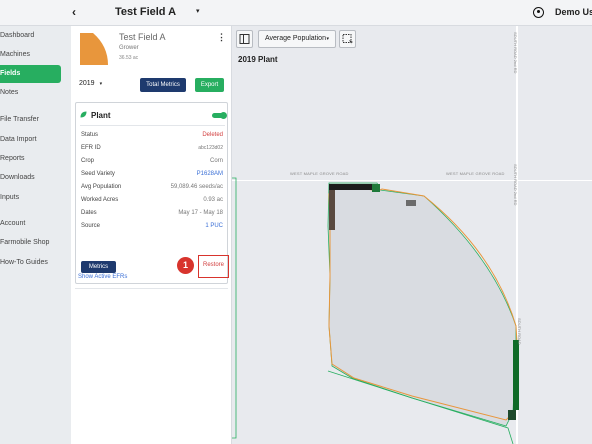  I want to click on row-value: 0.93 ac, so click(213, 200).